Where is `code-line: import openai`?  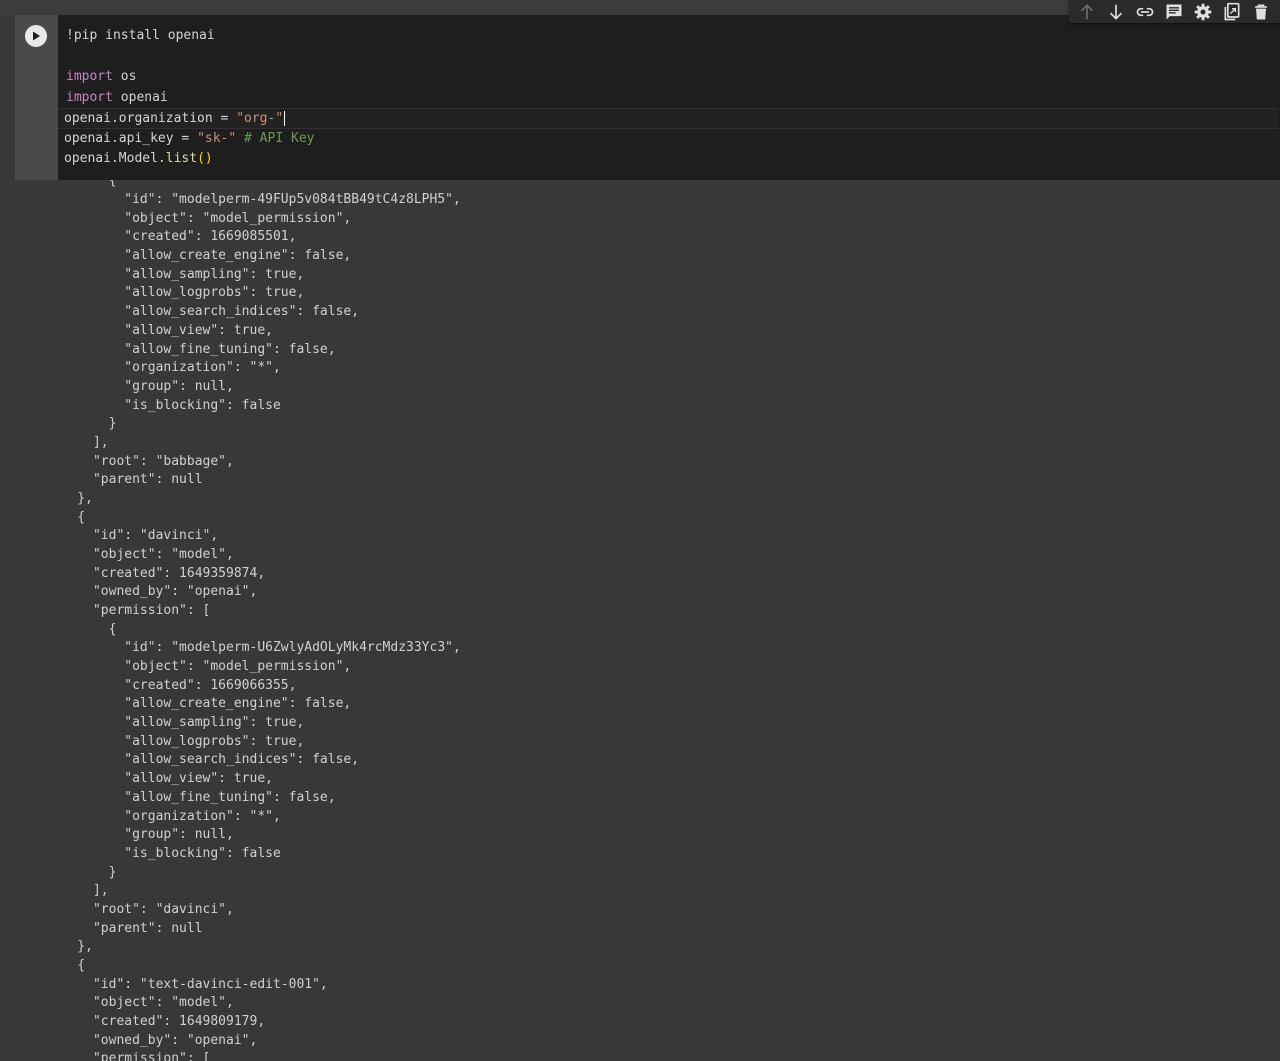
code-line: import openai is located at coordinates (117, 97).